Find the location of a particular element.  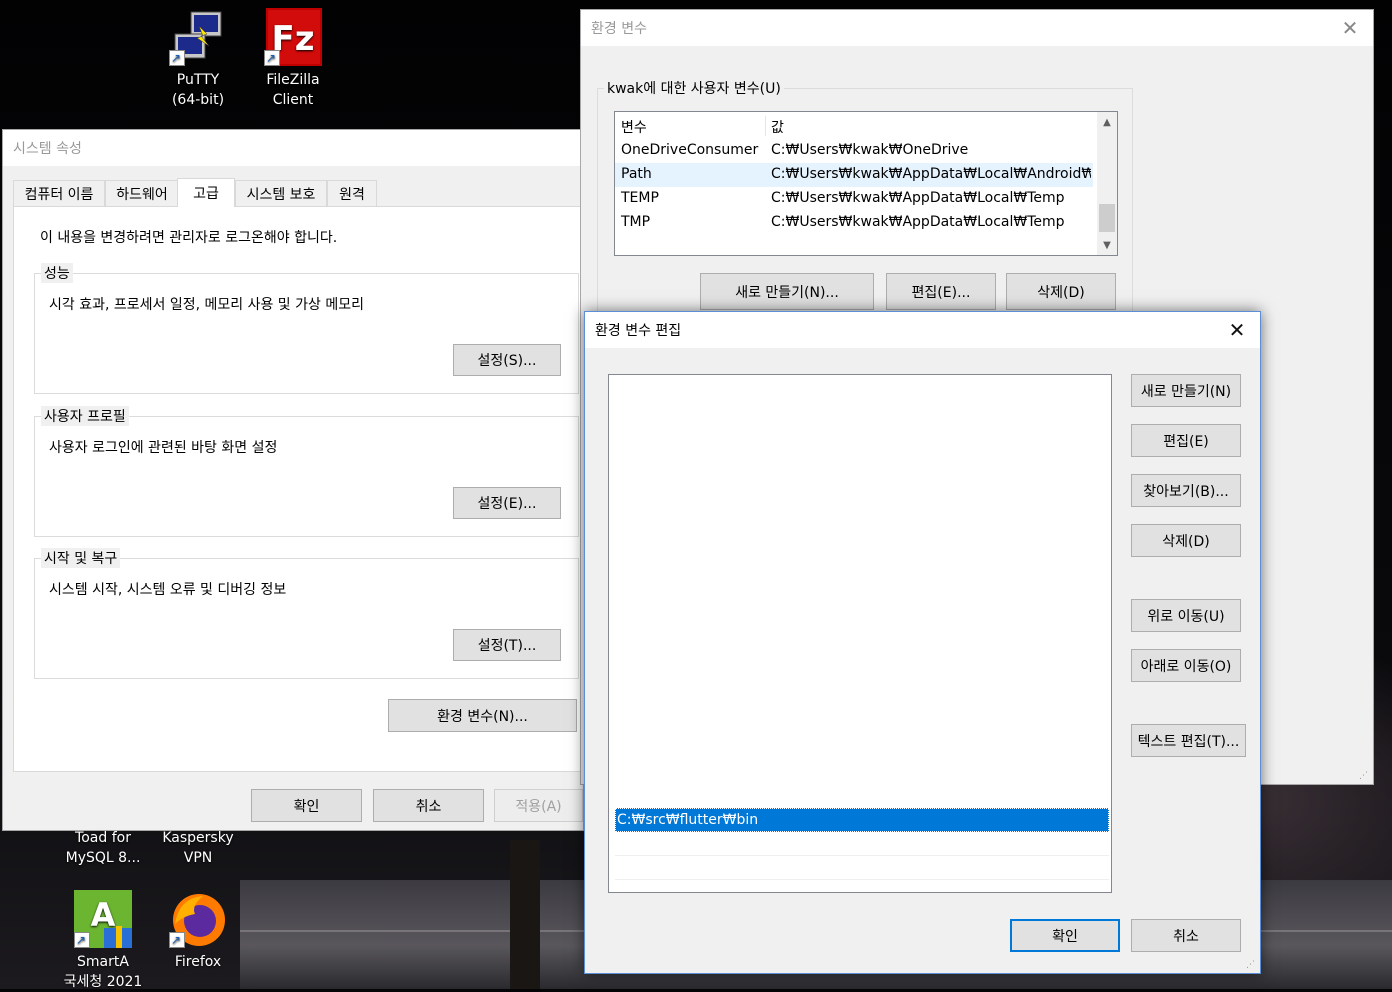

tab-remote: 원격 is located at coordinates (352, 193).